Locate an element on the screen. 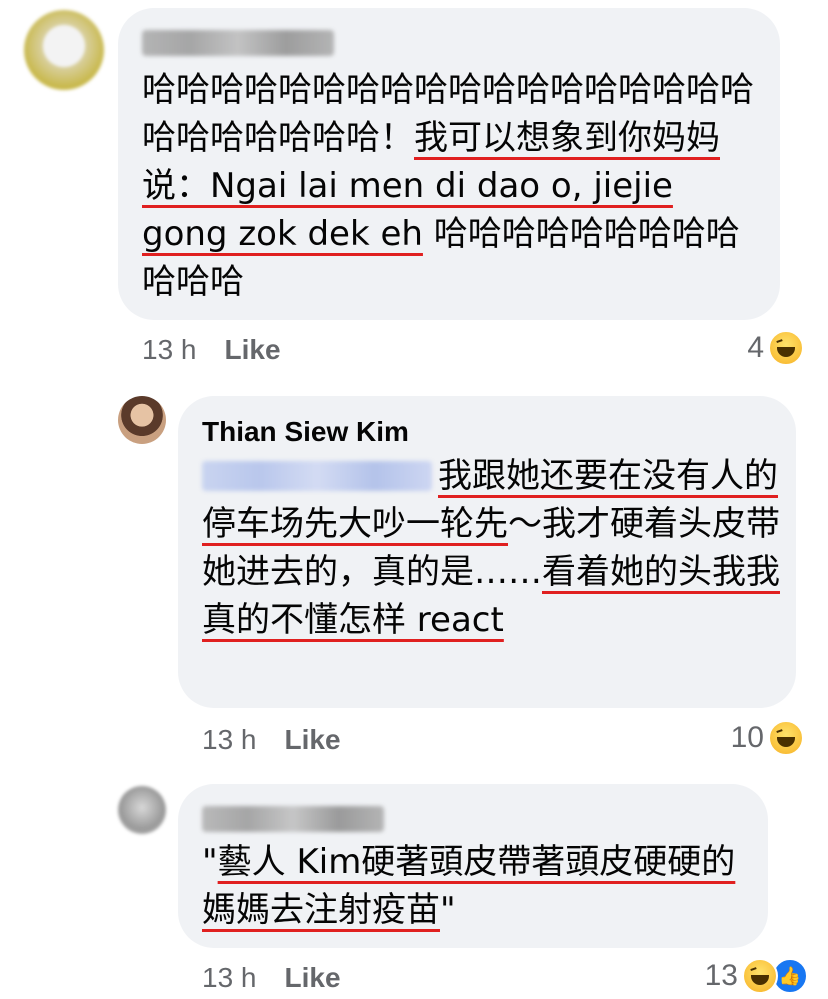  reaction-count: 4 is located at coordinates (775, 348).